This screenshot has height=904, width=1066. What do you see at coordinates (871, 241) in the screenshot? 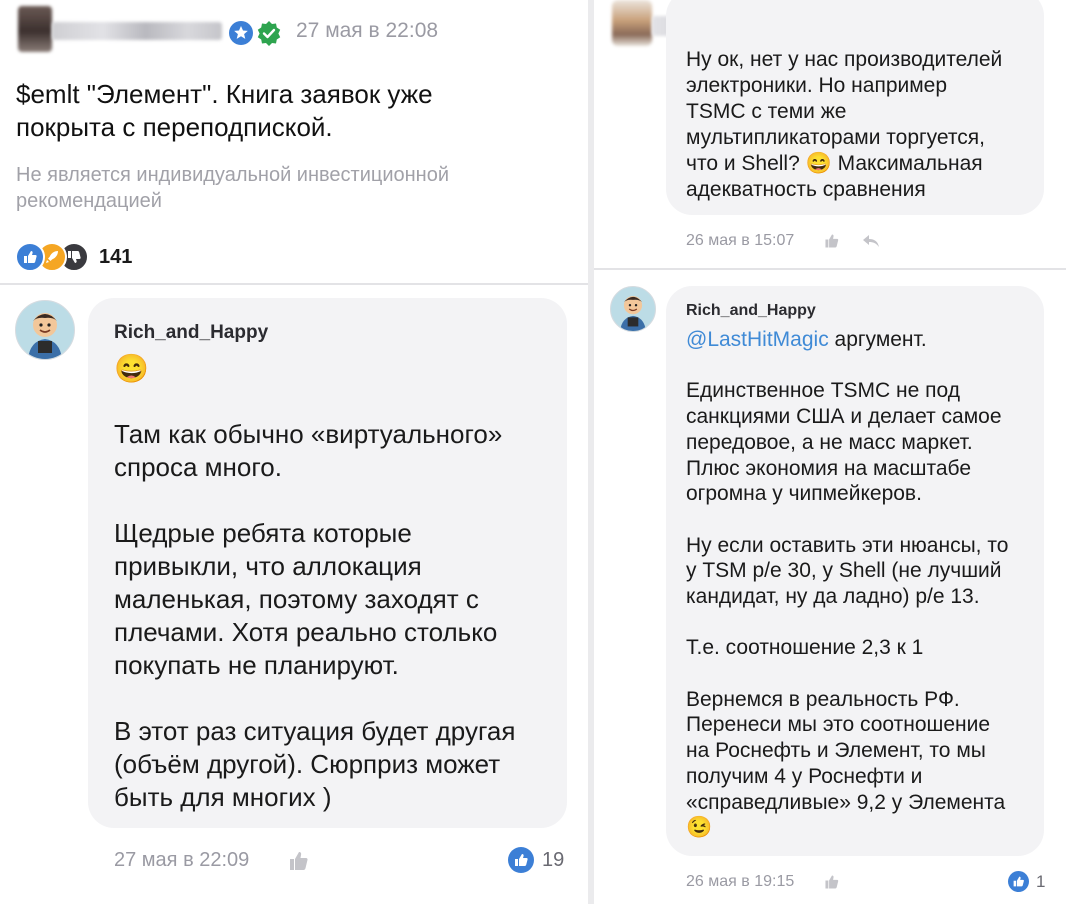
I see `reply-icon` at bounding box center [871, 241].